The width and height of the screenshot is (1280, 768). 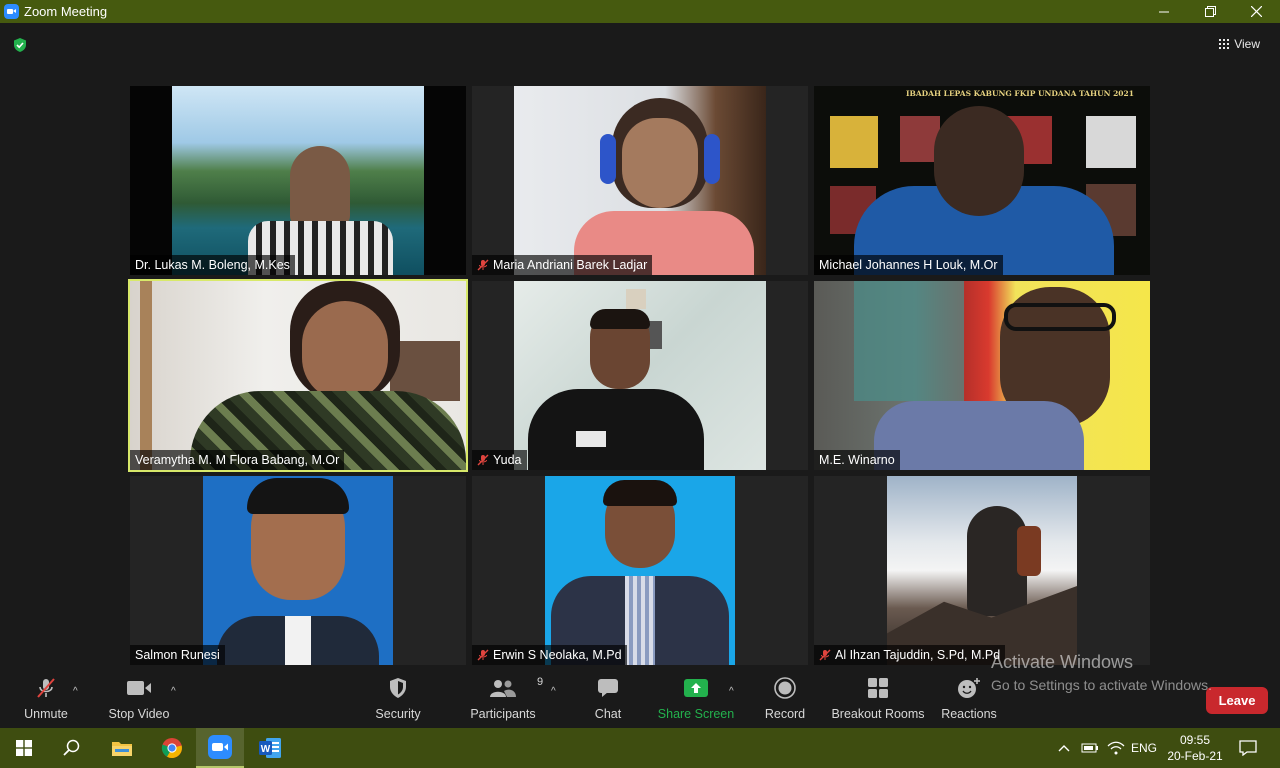 I want to click on reactions-button: Reactions, so click(x=969, y=699).